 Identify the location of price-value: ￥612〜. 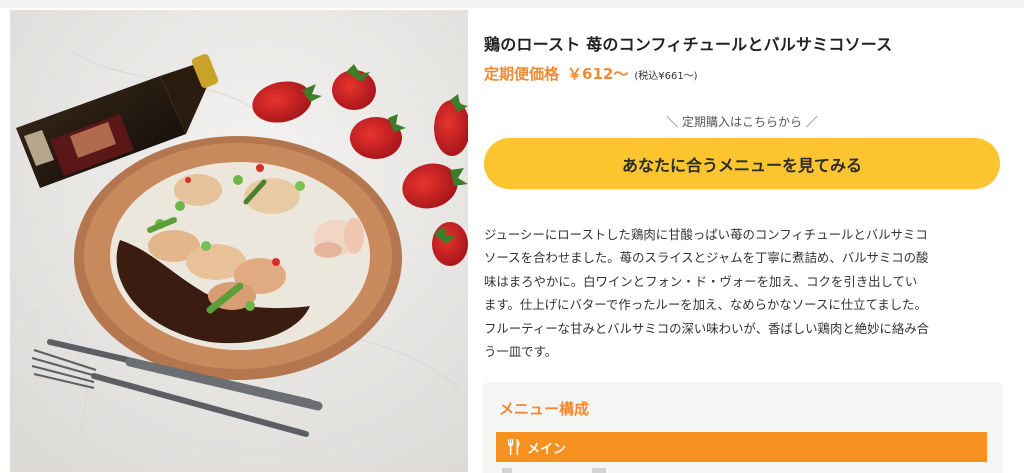
(598, 74).